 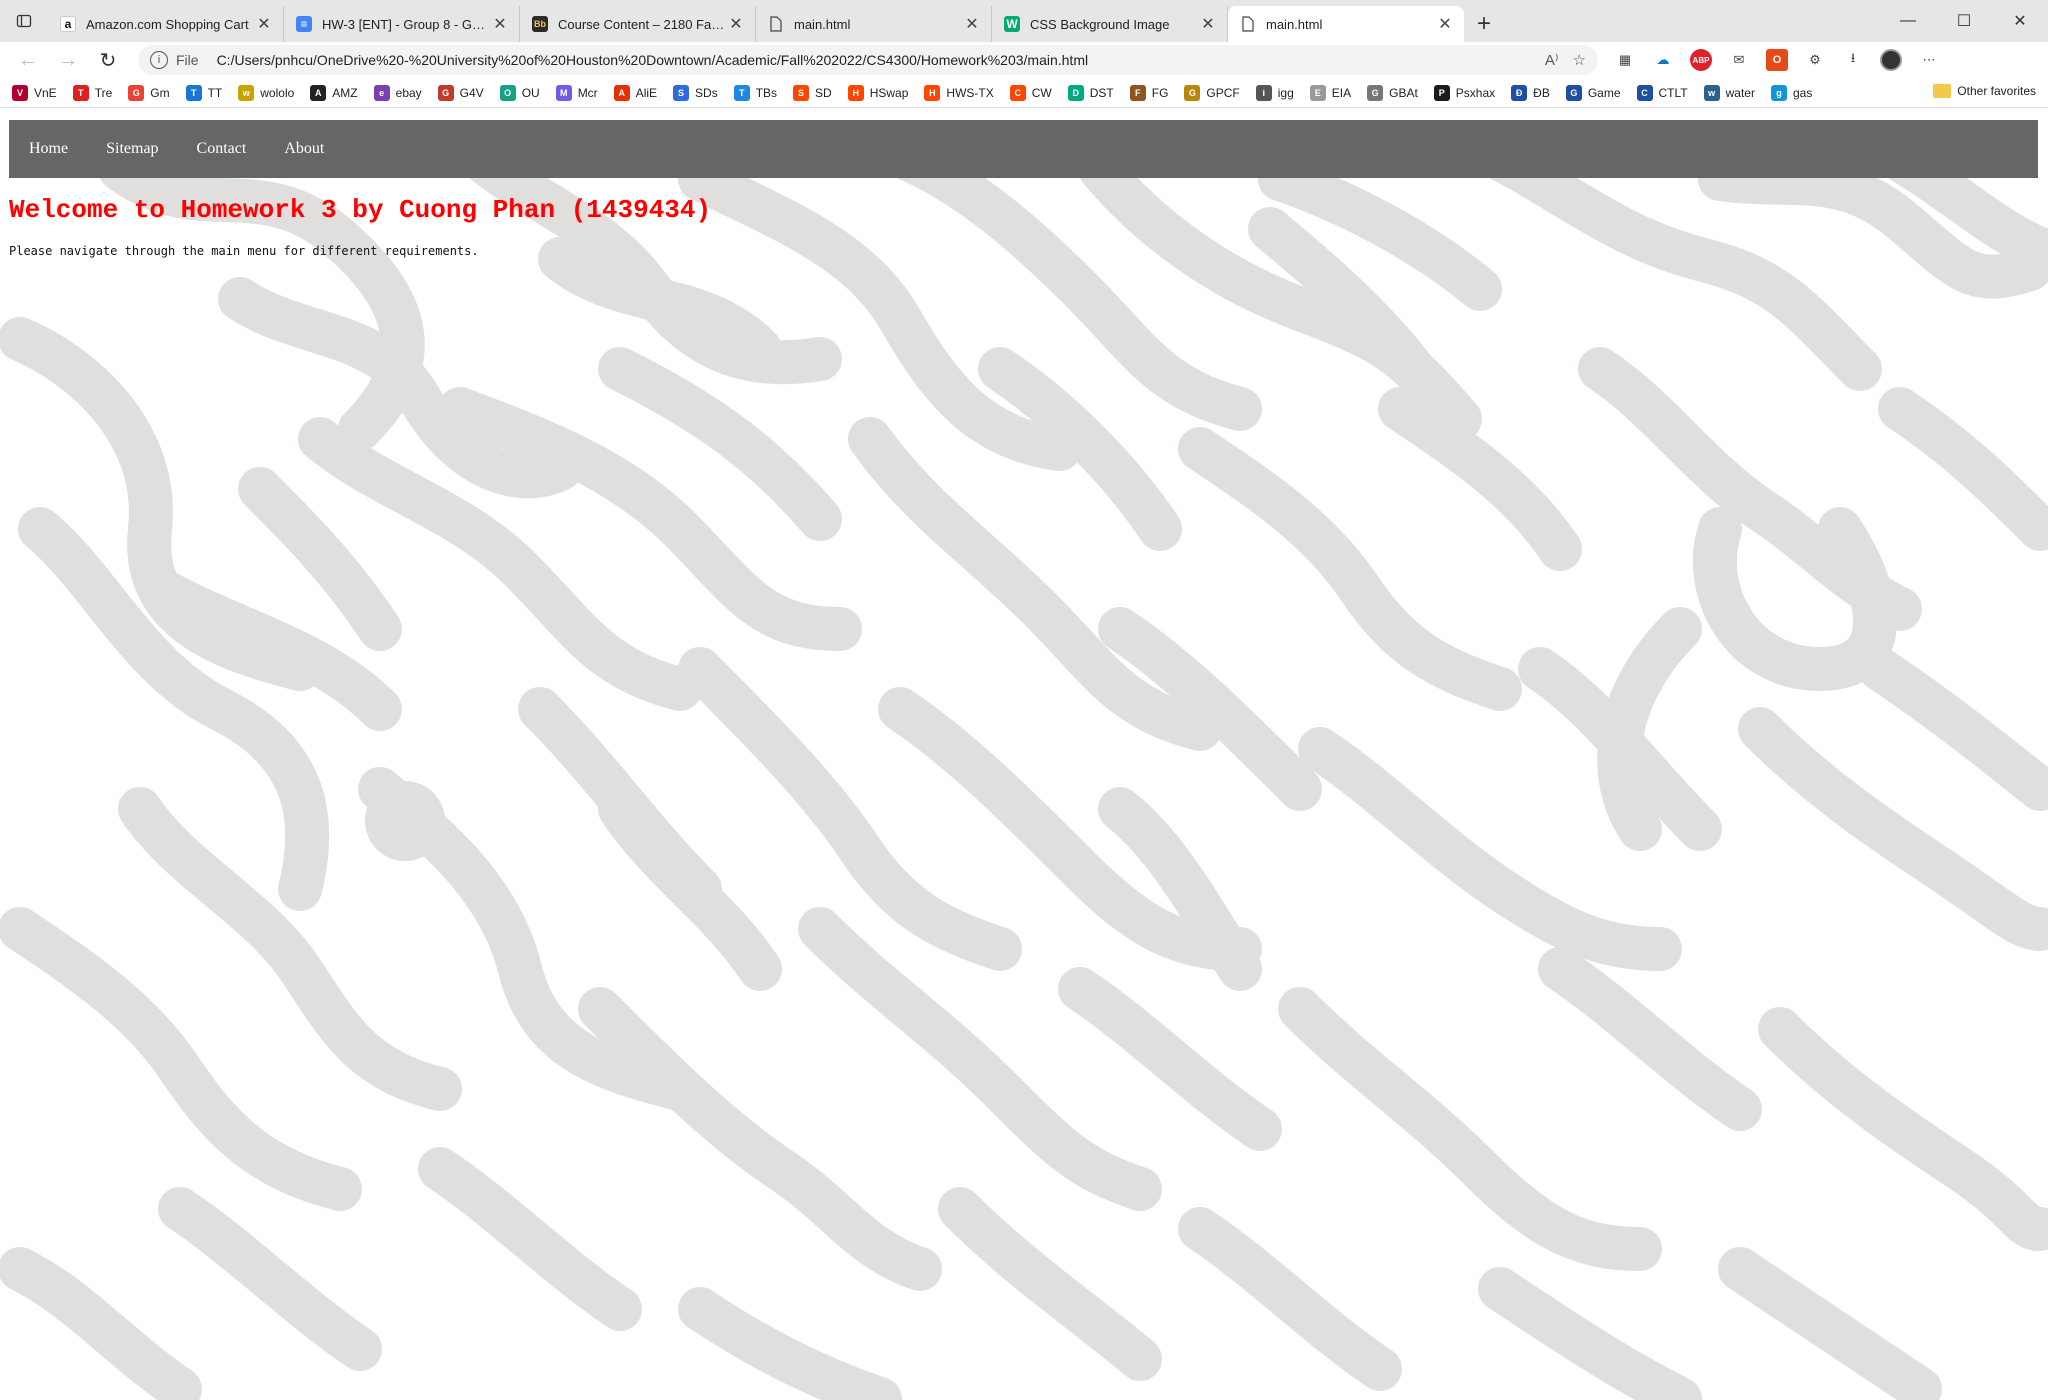 What do you see at coordinates (1929, 60) in the screenshot?
I see `more-menu-icon: ⋯` at bounding box center [1929, 60].